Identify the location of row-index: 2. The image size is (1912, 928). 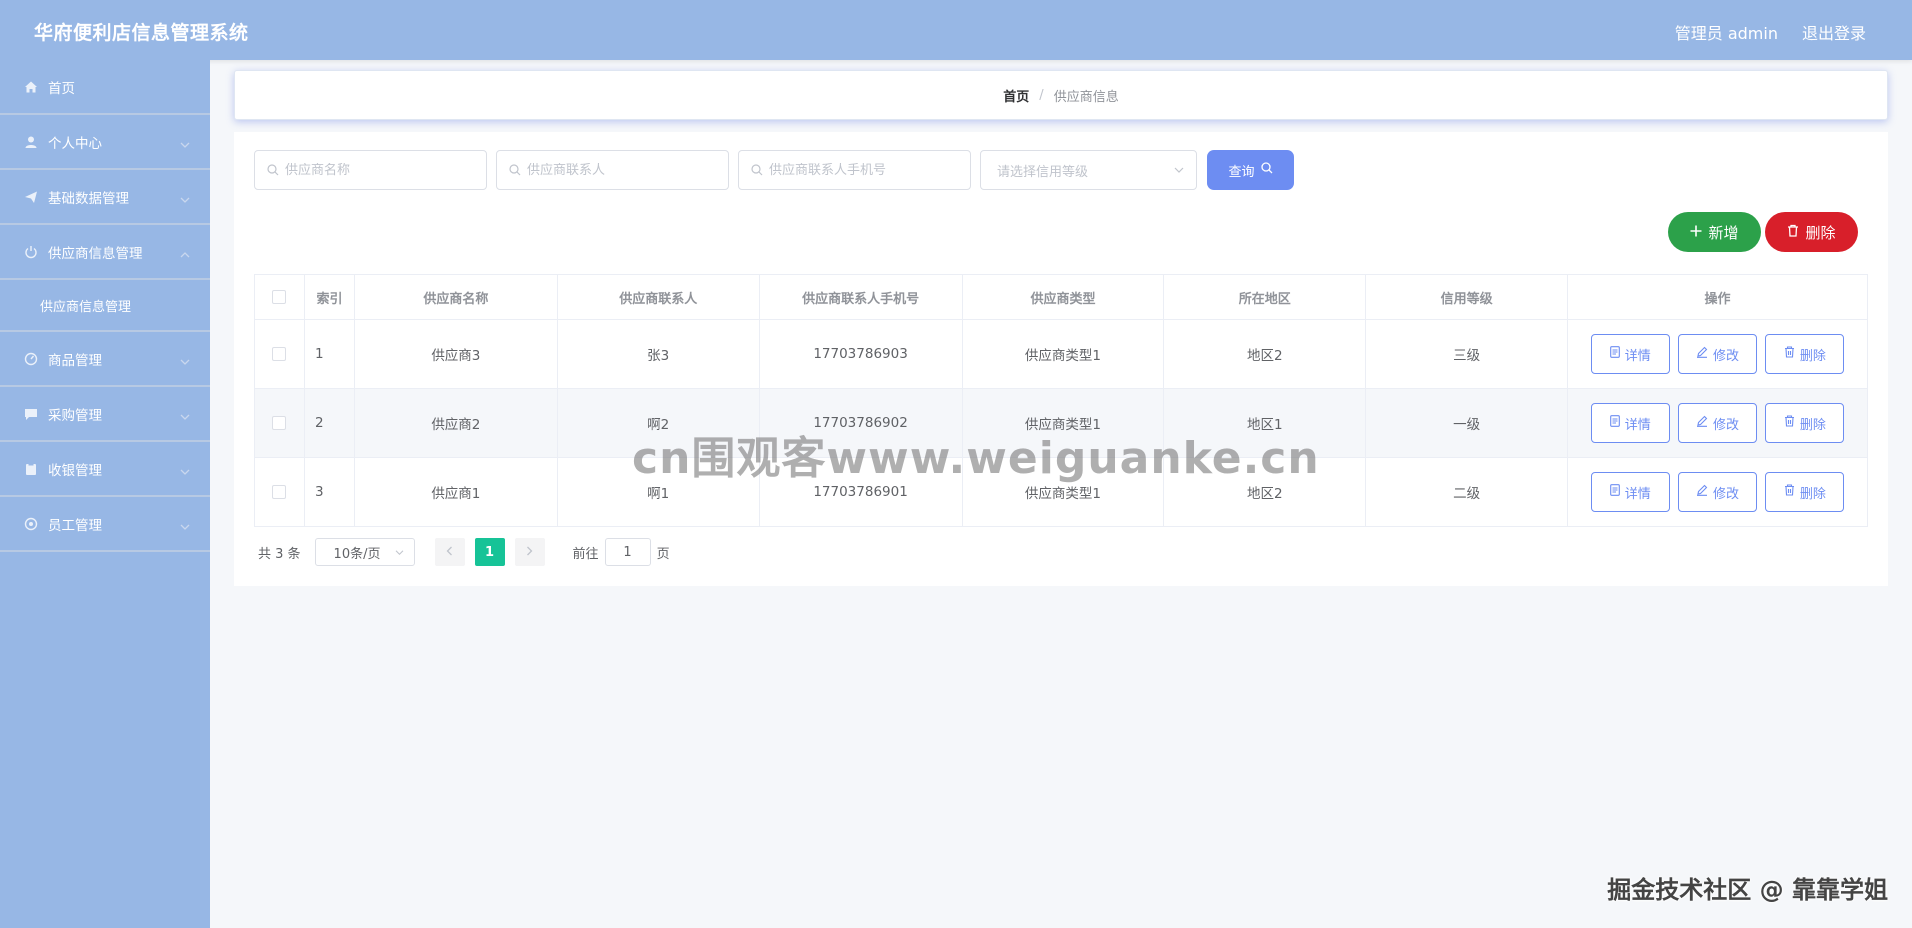
(329, 423).